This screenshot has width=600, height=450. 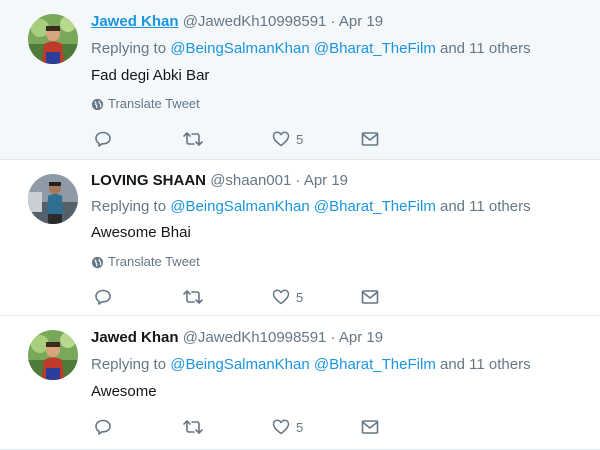 What do you see at coordinates (141, 232) in the screenshot?
I see `tweet-text: Awesome Bhai` at bounding box center [141, 232].